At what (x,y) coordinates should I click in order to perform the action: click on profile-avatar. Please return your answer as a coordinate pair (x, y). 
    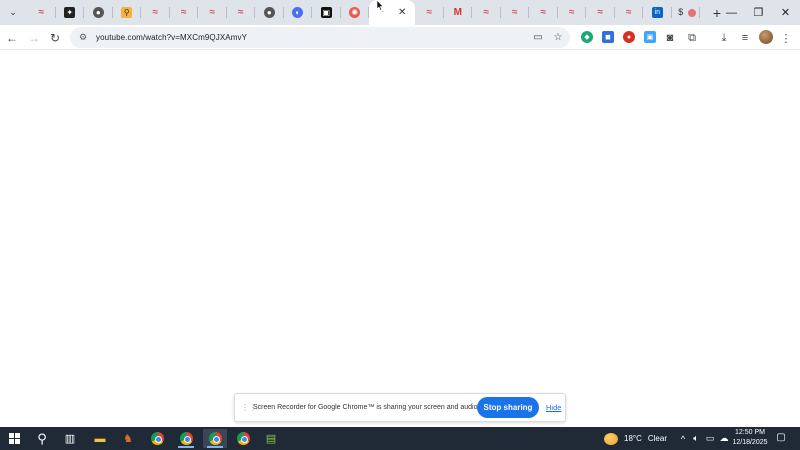
    Looking at the image, I should click on (766, 37).